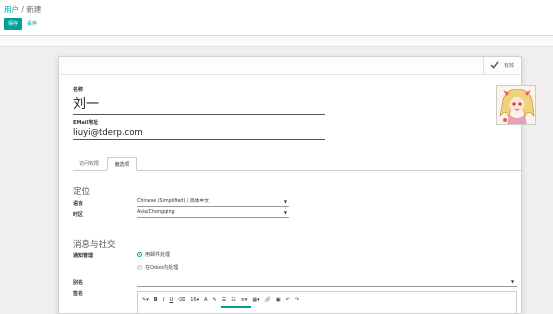 The width and height of the screenshot is (553, 314). What do you see at coordinates (215, 300) in the screenshot?
I see `highlight-button: ✎` at bounding box center [215, 300].